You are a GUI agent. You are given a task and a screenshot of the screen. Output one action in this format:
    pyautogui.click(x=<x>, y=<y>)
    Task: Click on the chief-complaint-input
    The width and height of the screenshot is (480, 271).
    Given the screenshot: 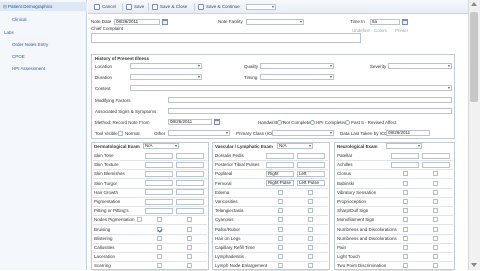 What is the action you would take?
    pyautogui.click(x=226, y=38)
    